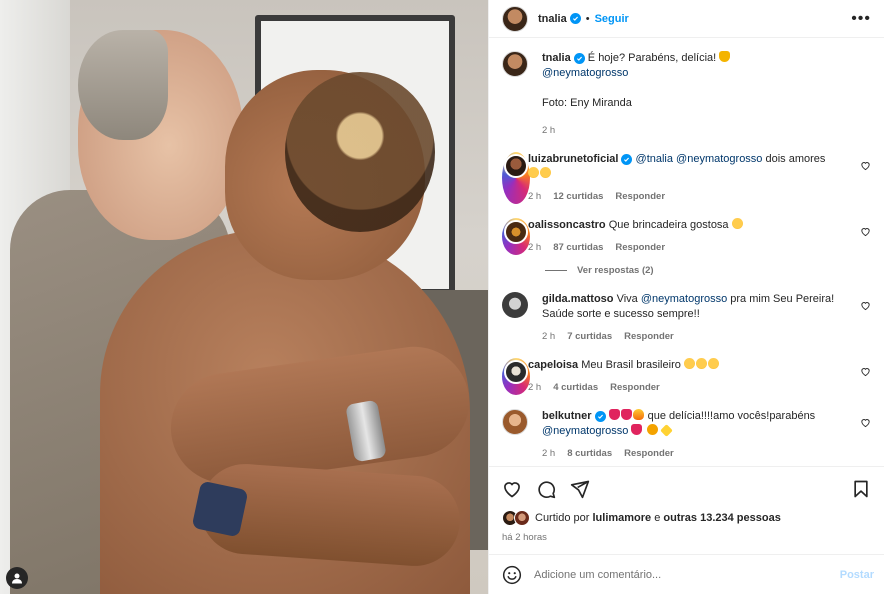 This screenshot has height=594, width=884. Describe the element at coordinates (627, 299) in the screenshot. I see `comment-text: Viva` at that location.